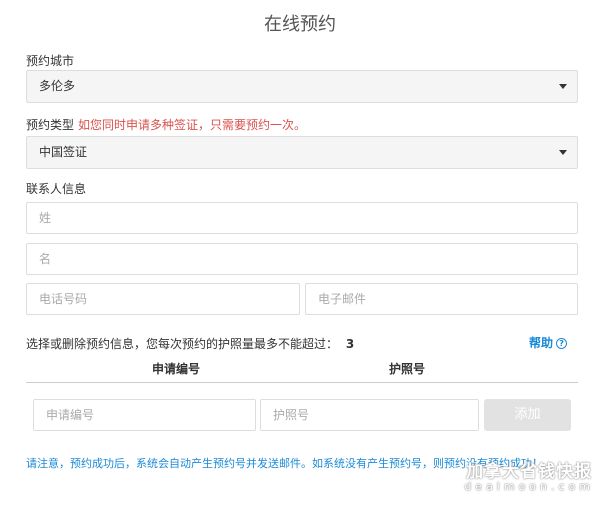 The height and width of the screenshot is (505, 600). What do you see at coordinates (302, 382) in the screenshot?
I see `table-divider` at bounding box center [302, 382].